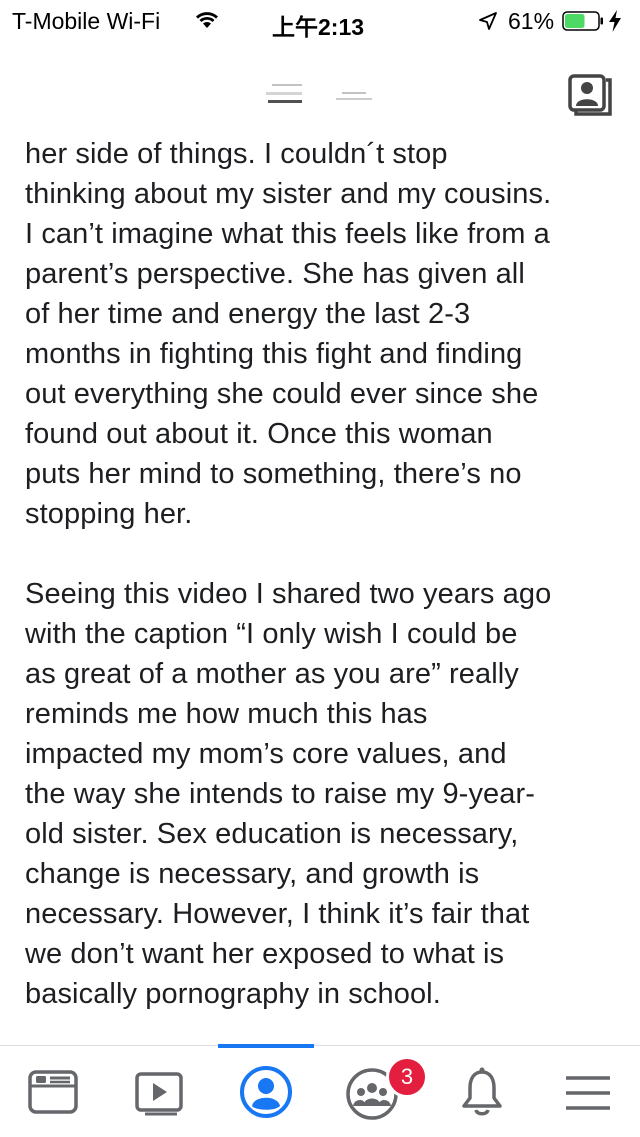 The width and height of the screenshot is (640, 1137). What do you see at coordinates (583, 20) in the screenshot?
I see `battery-icon` at bounding box center [583, 20].